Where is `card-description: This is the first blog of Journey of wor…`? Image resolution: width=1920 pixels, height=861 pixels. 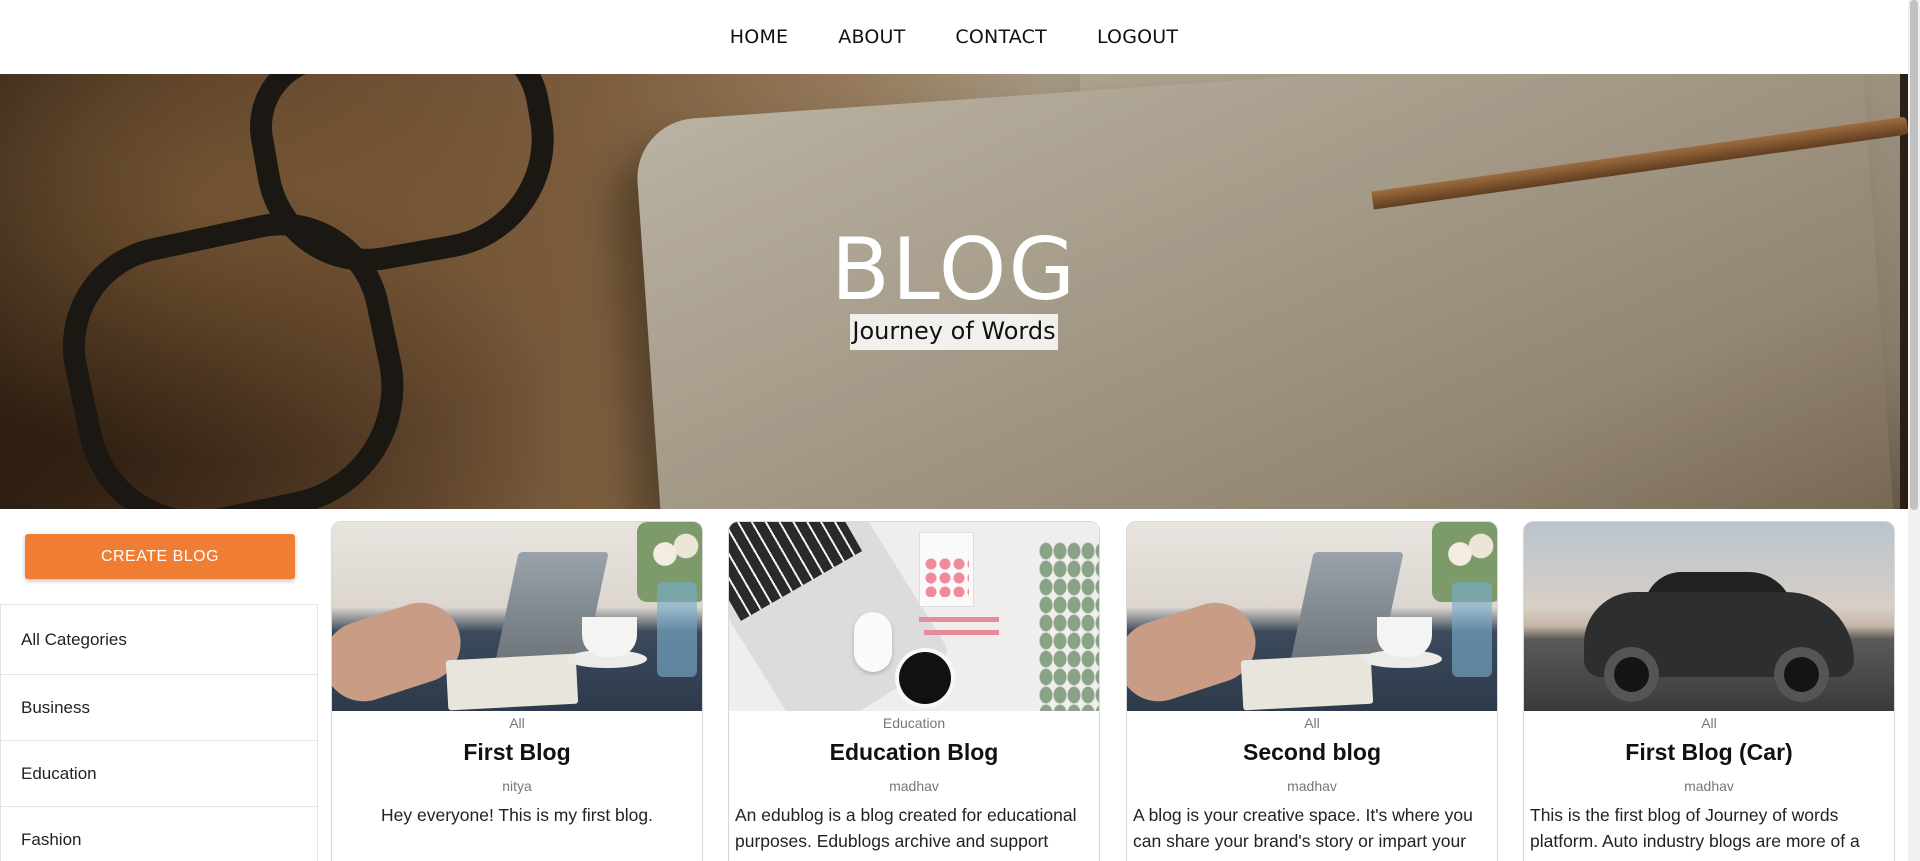
card-description: This is the first blog of Journey of wor… is located at coordinates (1695, 828).